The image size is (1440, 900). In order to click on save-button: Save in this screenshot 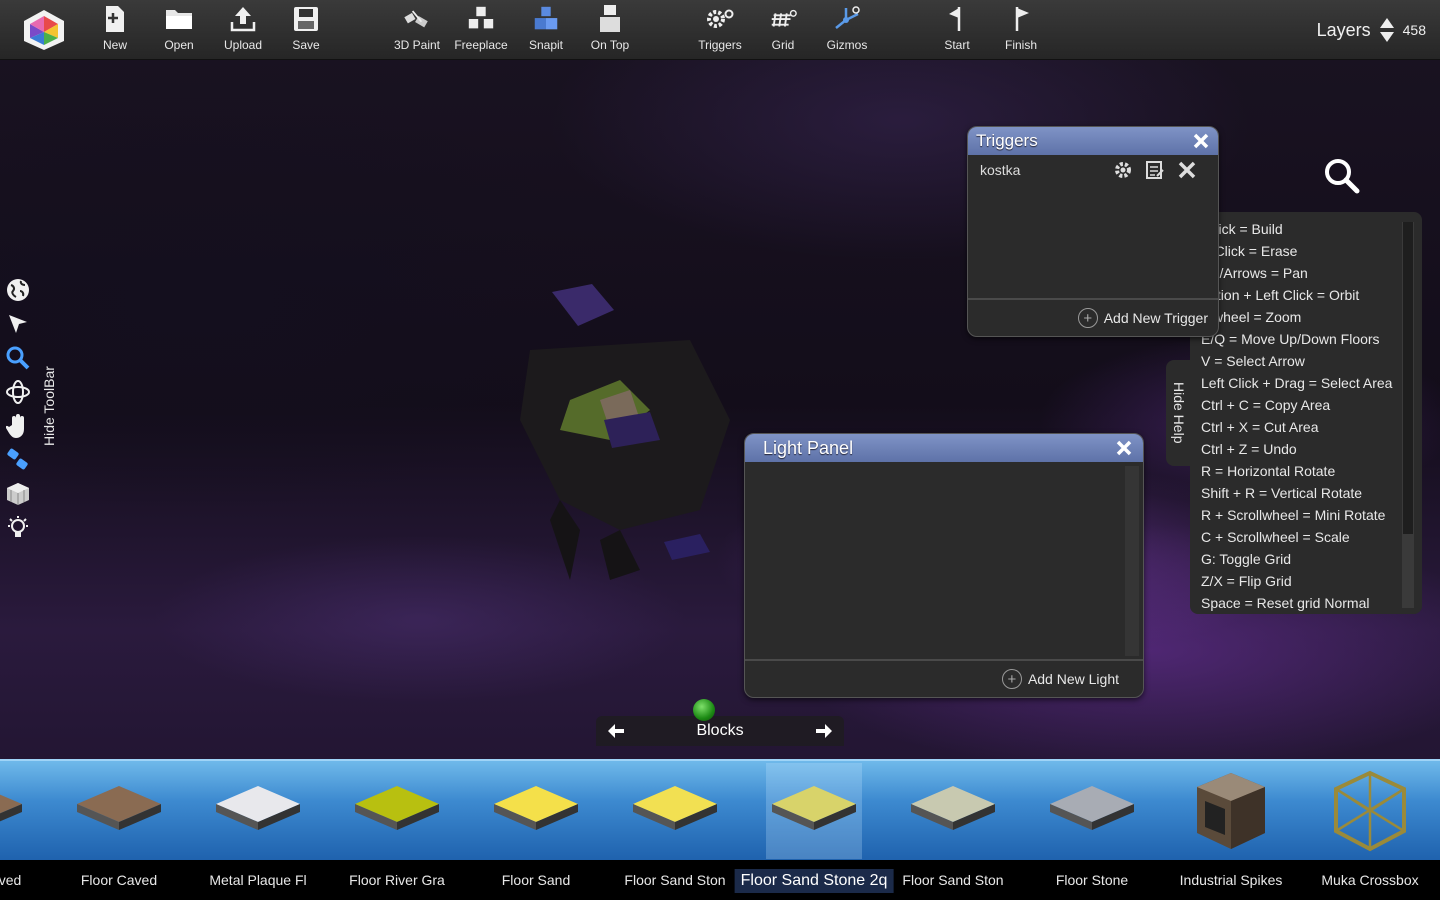, I will do `click(306, 30)`.